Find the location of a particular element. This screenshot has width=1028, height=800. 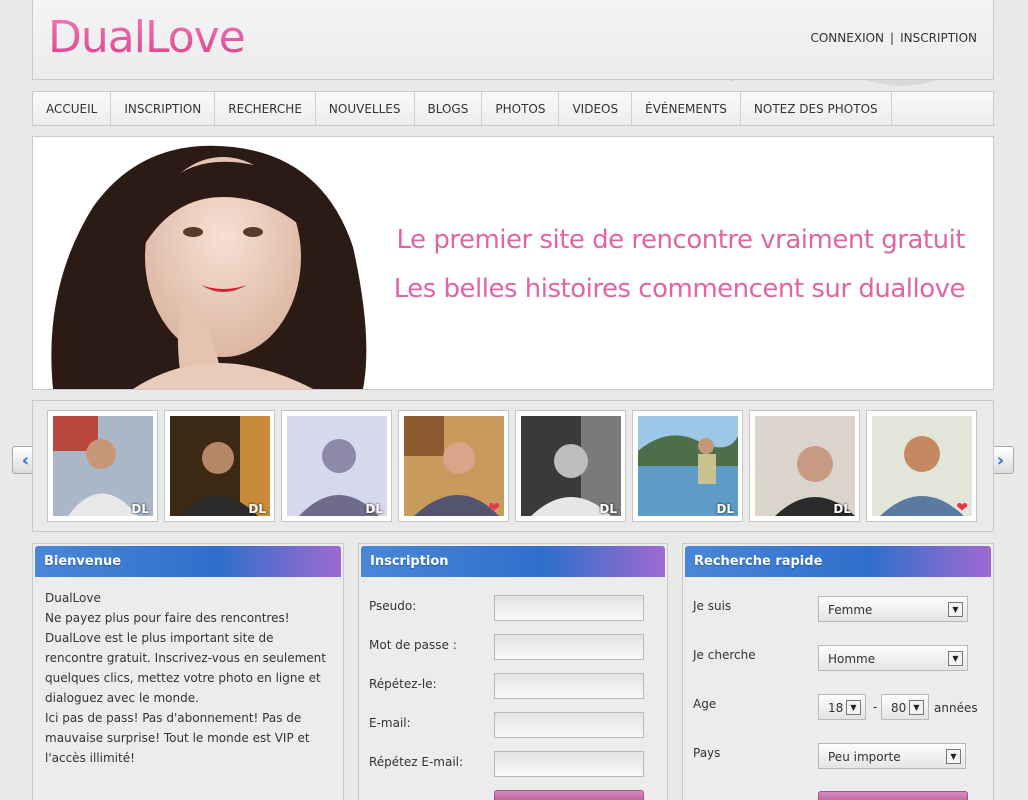

age-unit: années is located at coordinates (956, 708).